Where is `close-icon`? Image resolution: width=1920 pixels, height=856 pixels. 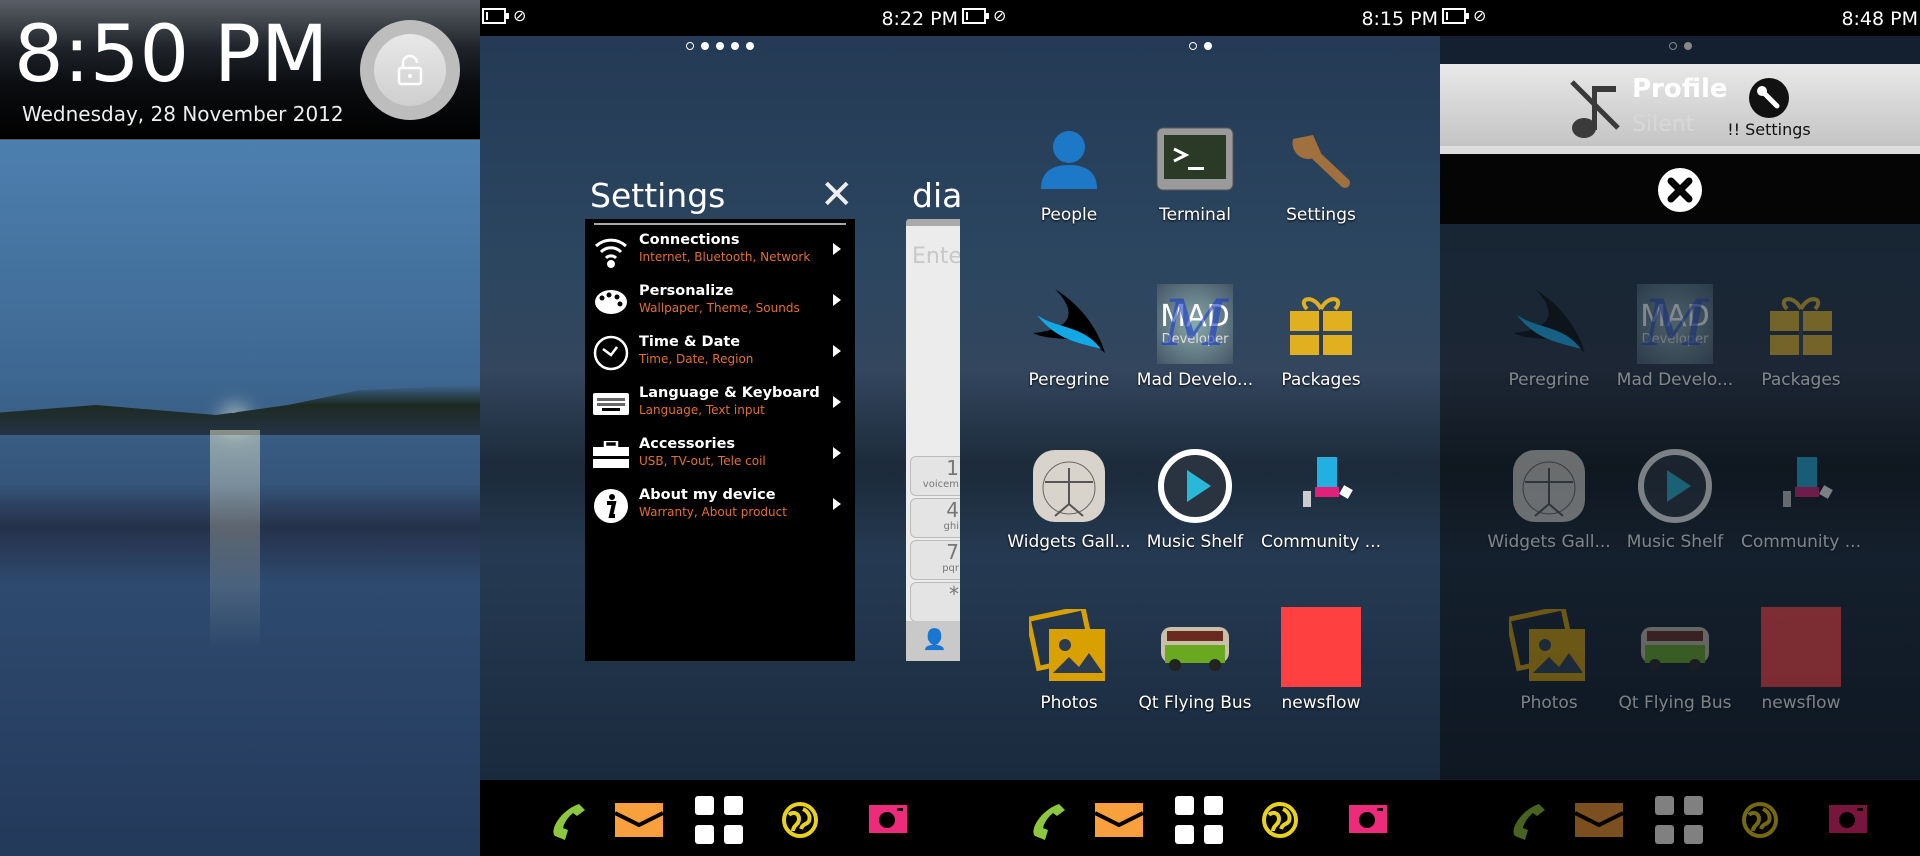 close-icon is located at coordinates (1680, 190).